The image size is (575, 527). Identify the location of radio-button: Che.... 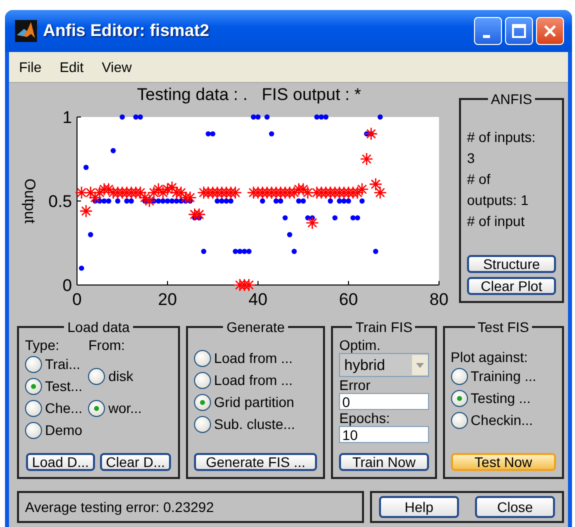
(53, 408).